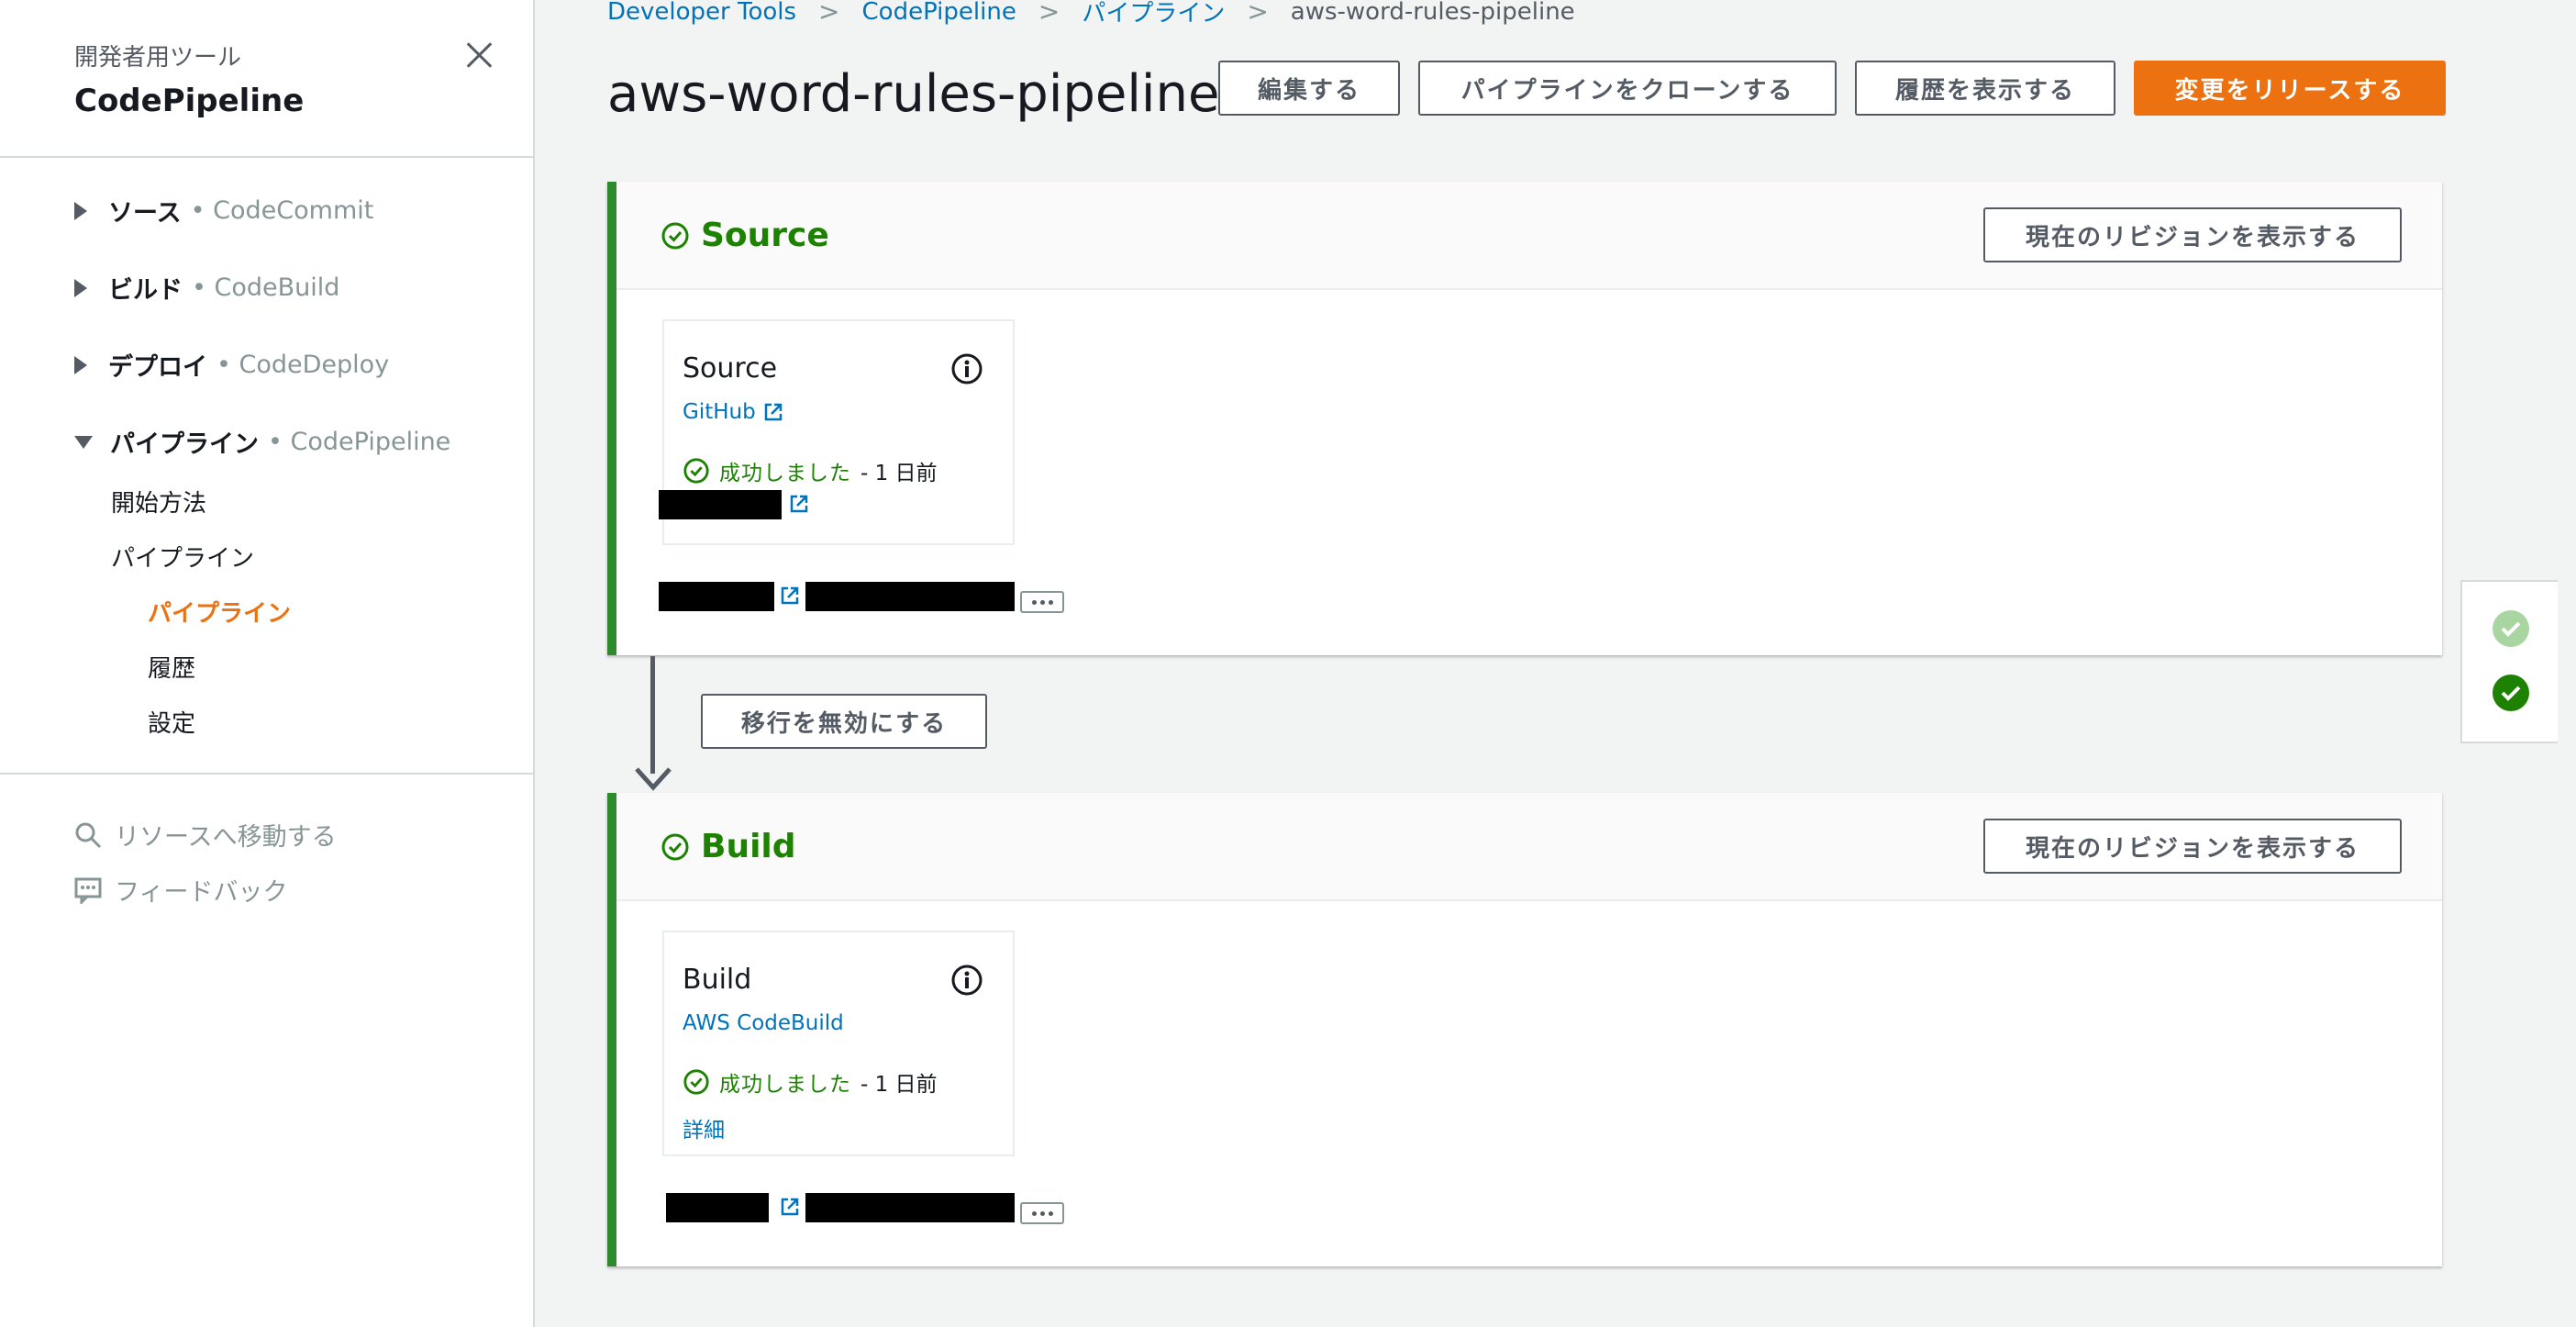 This screenshot has width=2576, height=1327. I want to click on sidebar-group-pipelines: パイプライン, so click(183, 559).